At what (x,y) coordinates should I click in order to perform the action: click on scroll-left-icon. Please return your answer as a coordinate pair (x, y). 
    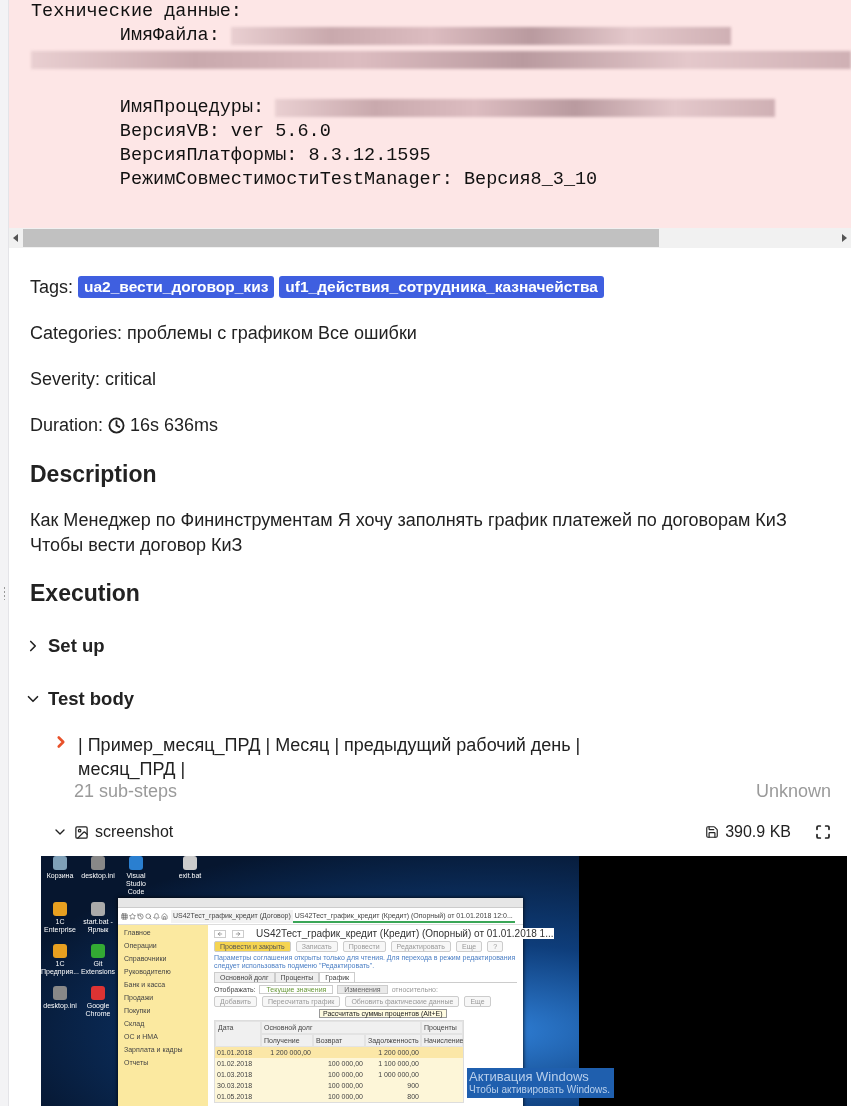
    Looking at the image, I should click on (15, 238).